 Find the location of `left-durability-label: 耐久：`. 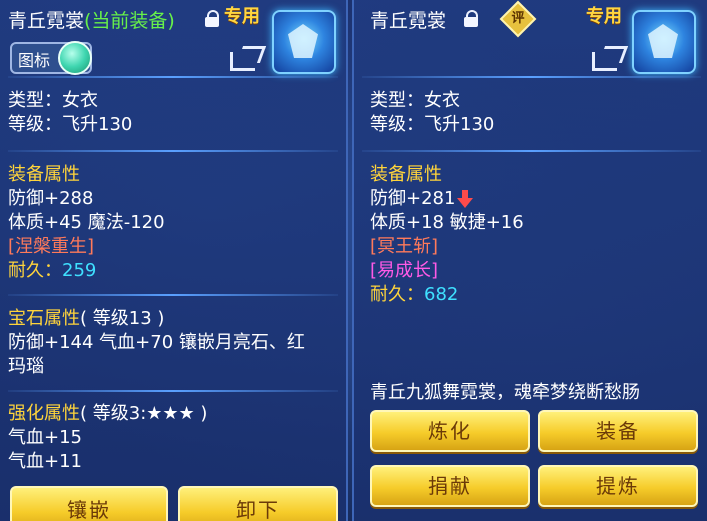

left-durability-label: 耐久： is located at coordinates (35, 270).